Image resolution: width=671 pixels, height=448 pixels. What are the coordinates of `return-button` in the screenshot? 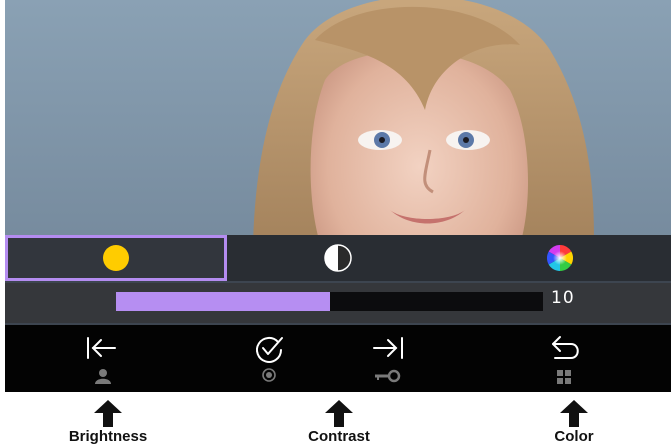 It's located at (565, 358).